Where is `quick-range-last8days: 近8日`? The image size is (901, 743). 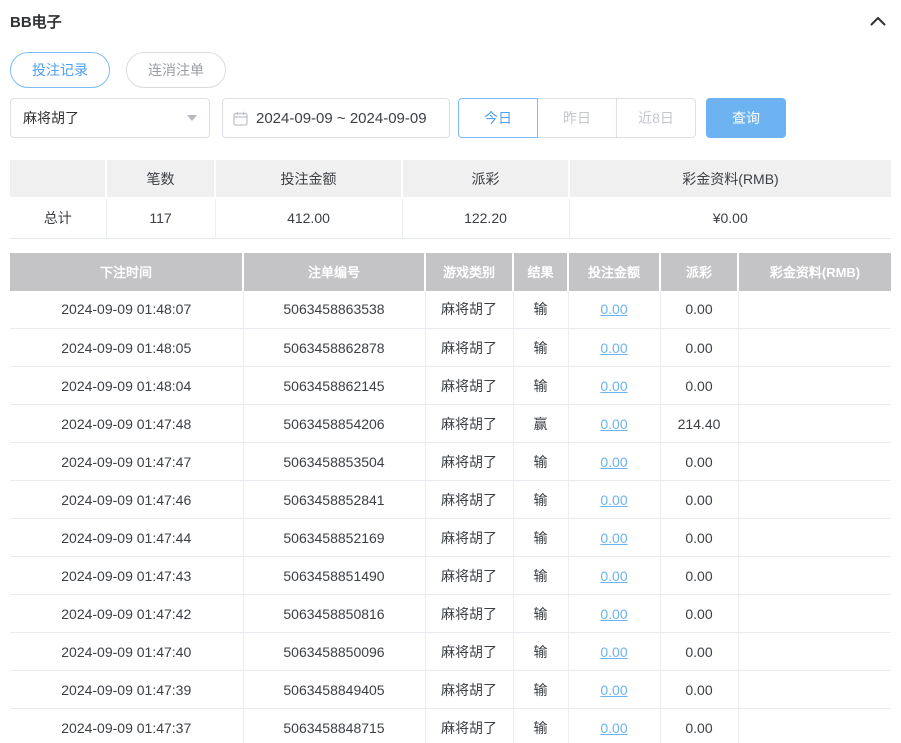 quick-range-last8days: 近8日 is located at coordinates (656, 118).